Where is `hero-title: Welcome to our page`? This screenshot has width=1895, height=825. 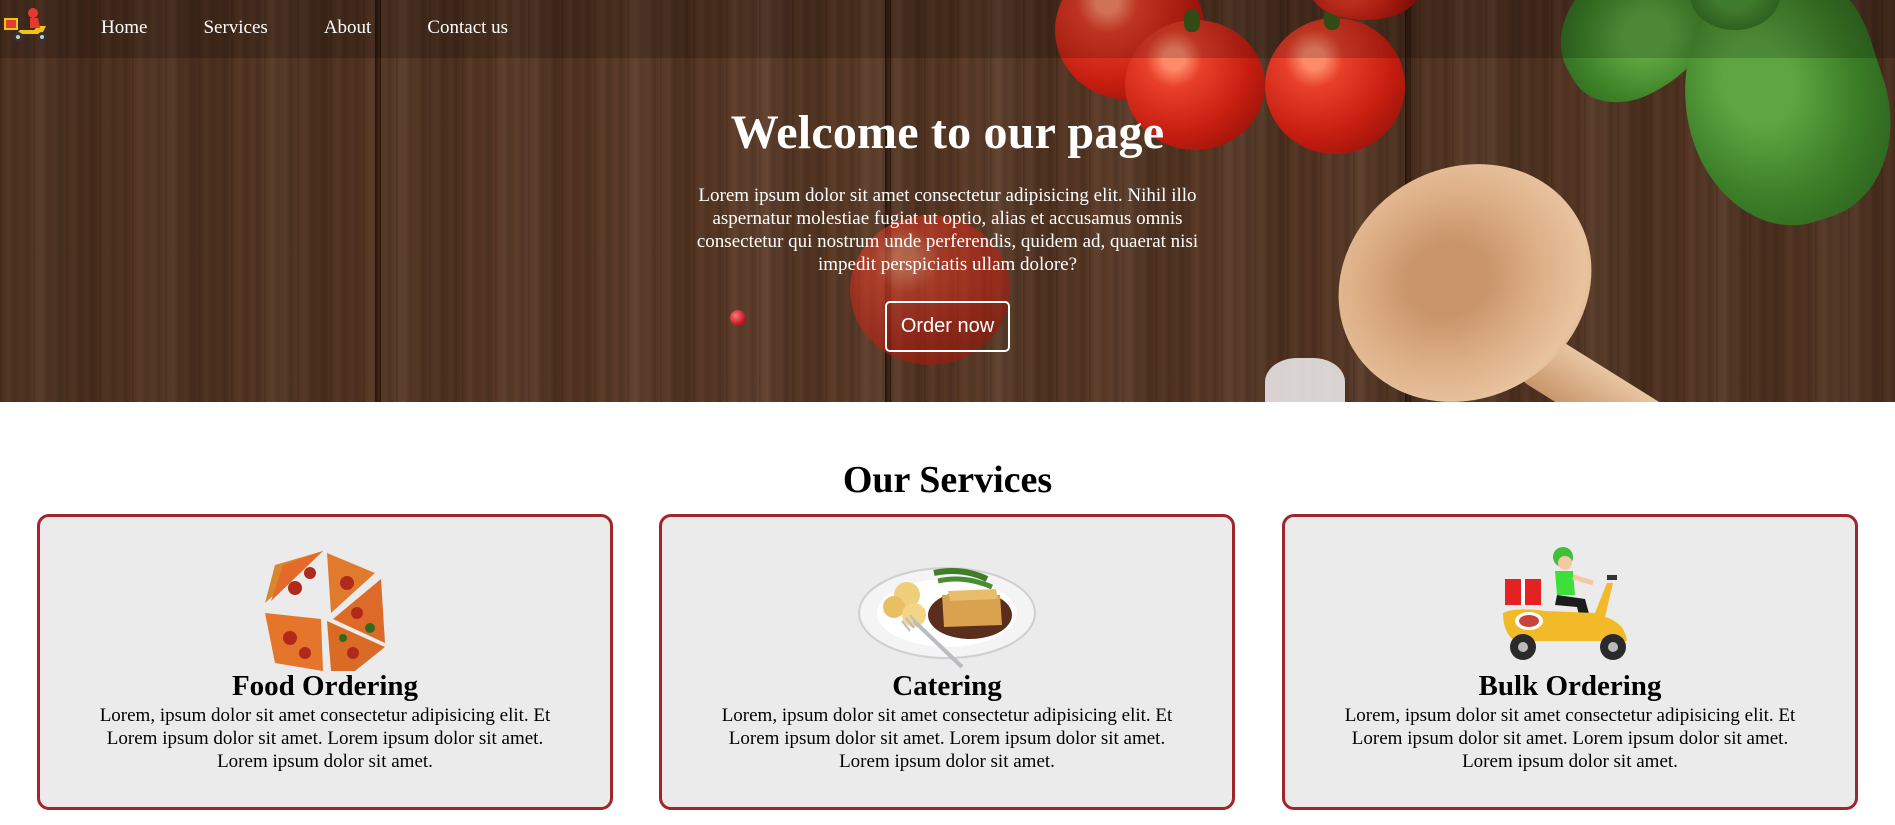
hero-title: Welcome to our page is located at coordinates (947, 132).